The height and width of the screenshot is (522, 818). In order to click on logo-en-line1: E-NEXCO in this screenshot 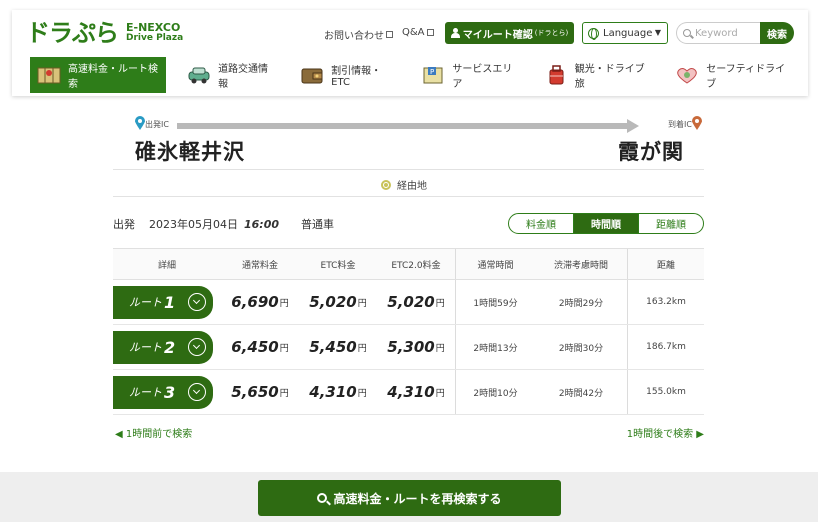, I will do `click(153, 27)`.